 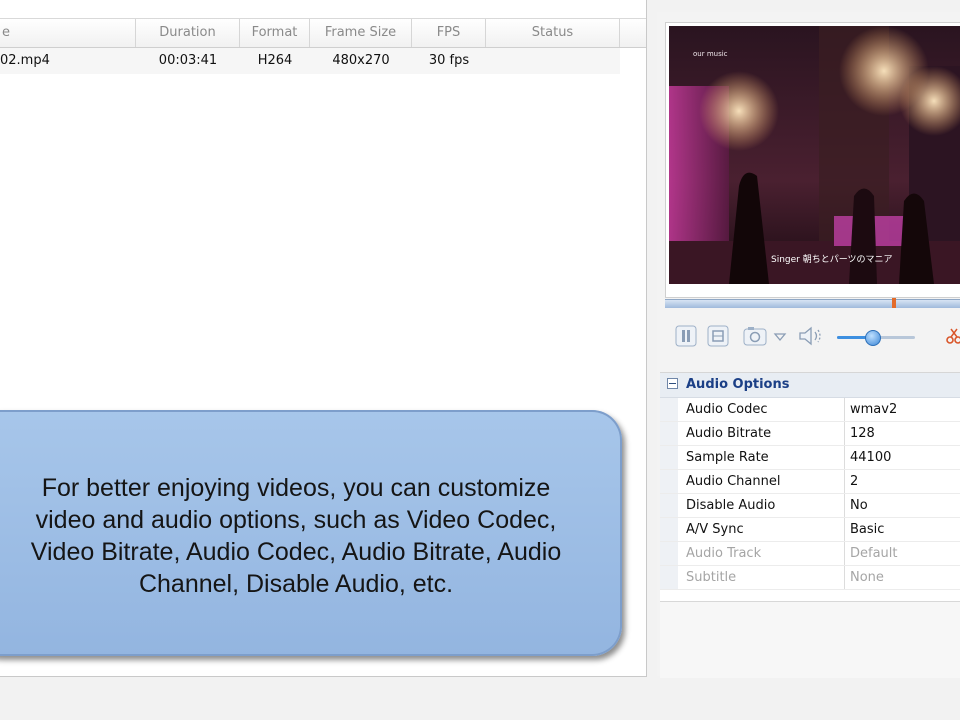 What do you see at coordinates (729, 433) in the screenshot?
I see `option-name: Audio Bitrate` at bounding box center [729, 433].